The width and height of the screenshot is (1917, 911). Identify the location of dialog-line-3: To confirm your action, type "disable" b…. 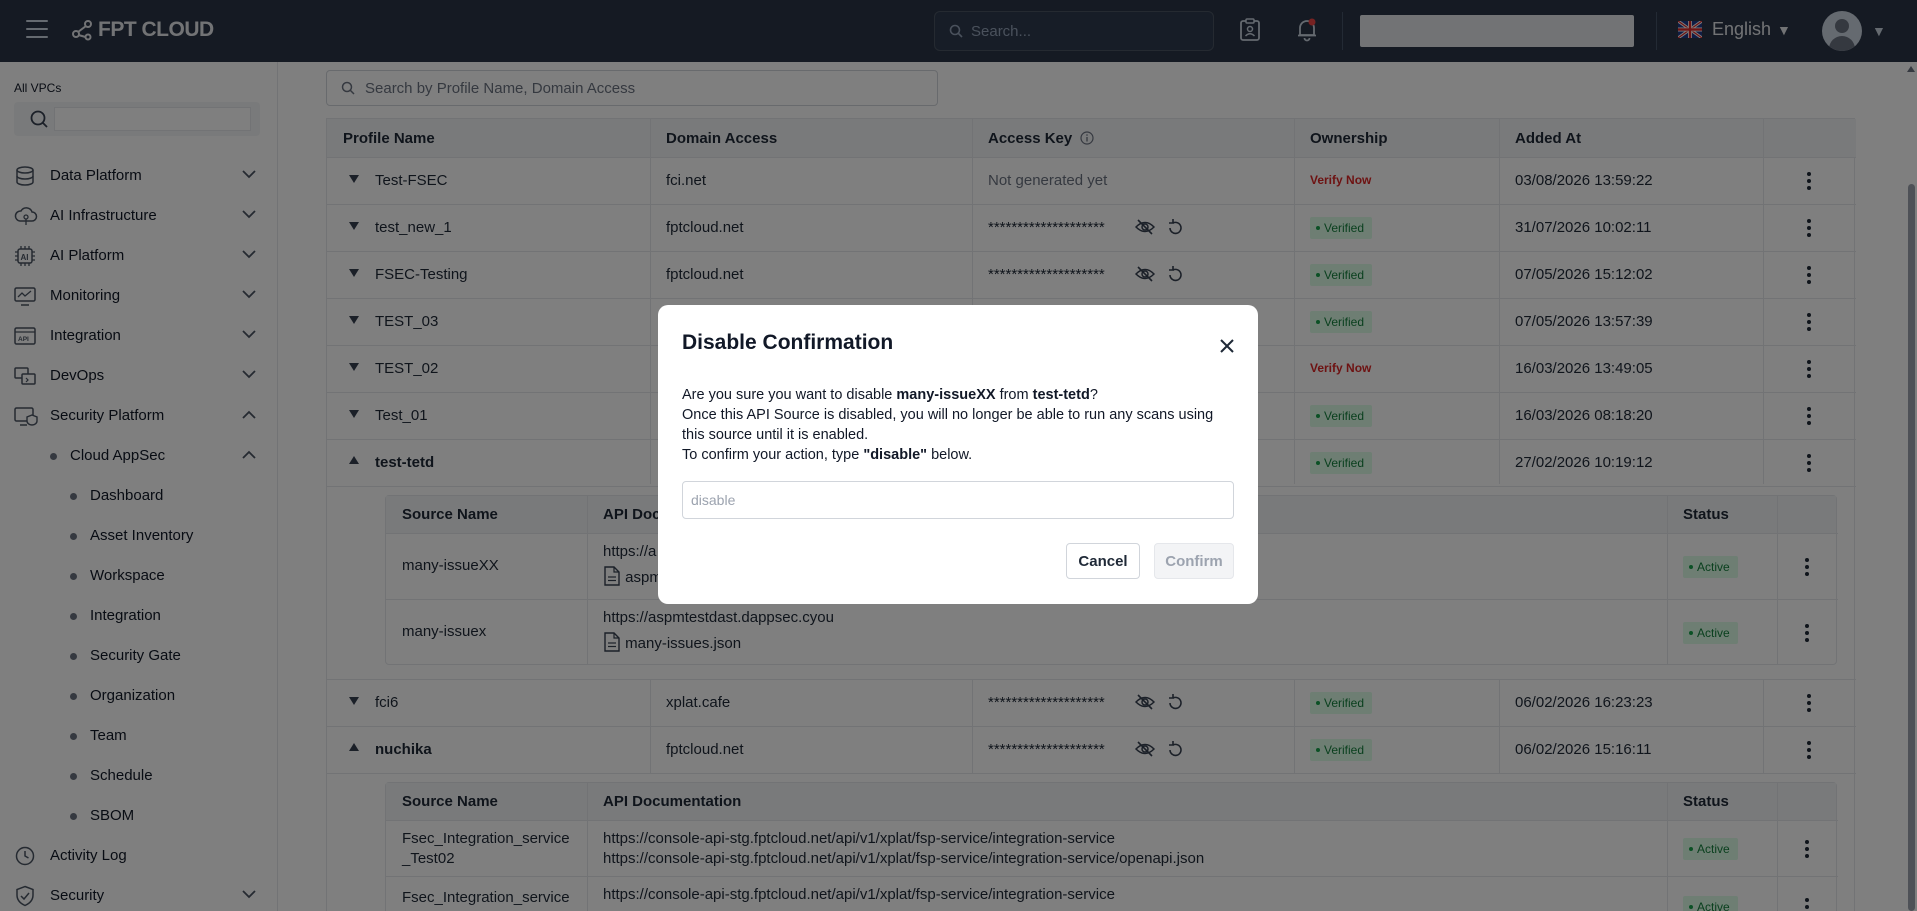
(960, 455).